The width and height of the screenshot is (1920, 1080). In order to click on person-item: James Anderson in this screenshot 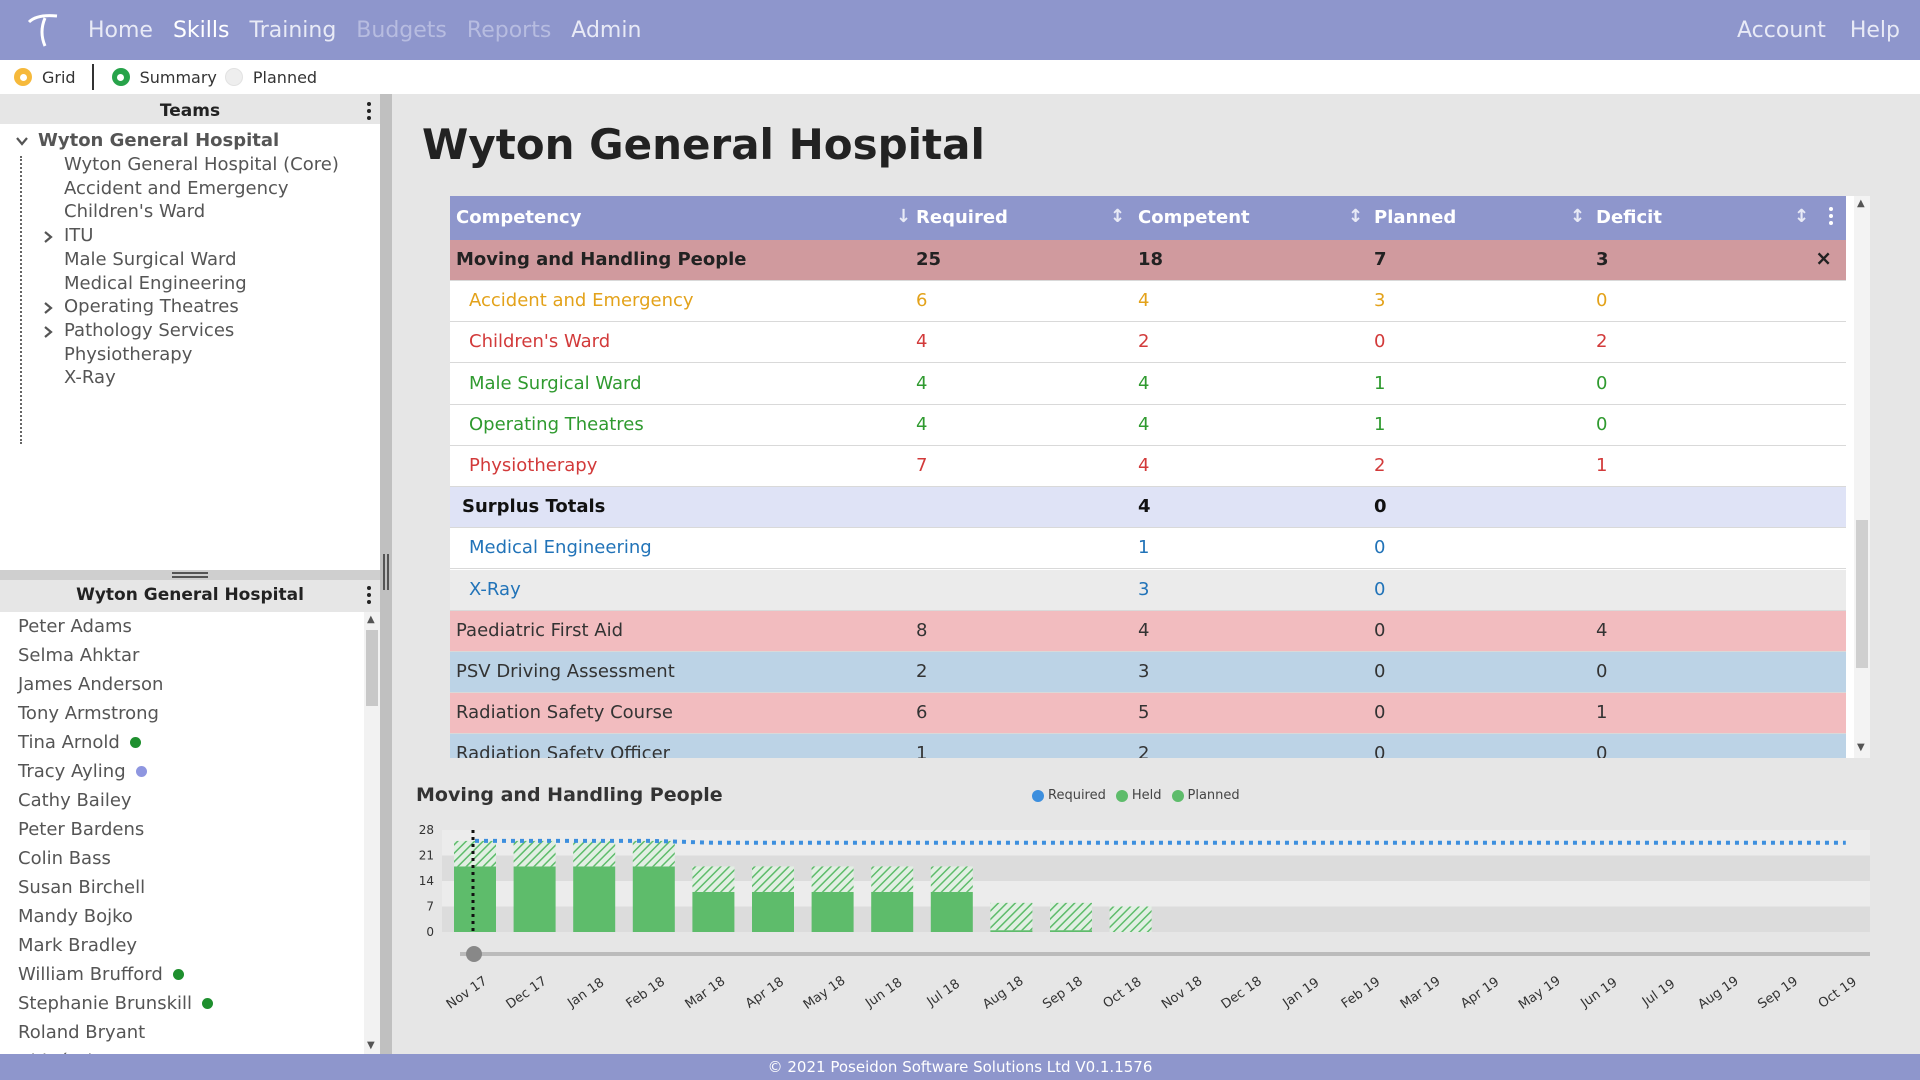, I will do `click(90, 684)`.